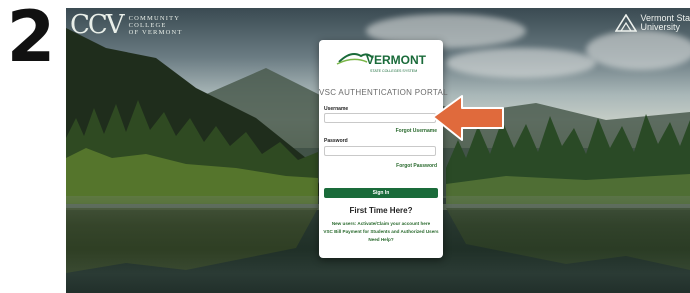 Image resolution: width=690 pixels, height=293 pixels. Describe the element at coordinates (336, 109) in the screenshot. I see `username-label: Username` at that location.